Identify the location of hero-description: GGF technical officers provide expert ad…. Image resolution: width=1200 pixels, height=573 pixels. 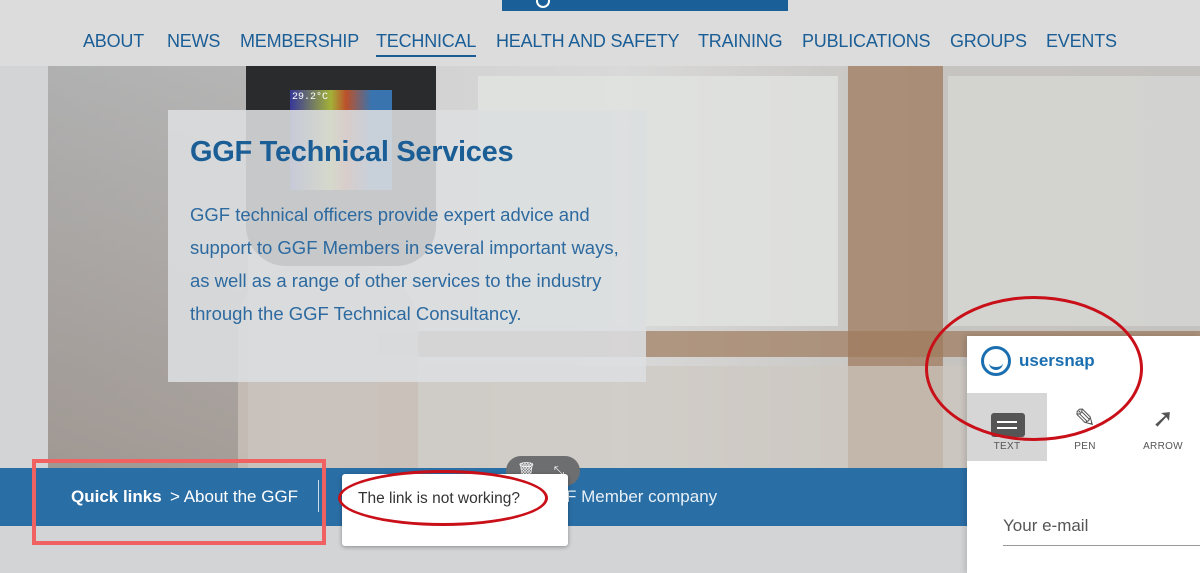
(404, 264).